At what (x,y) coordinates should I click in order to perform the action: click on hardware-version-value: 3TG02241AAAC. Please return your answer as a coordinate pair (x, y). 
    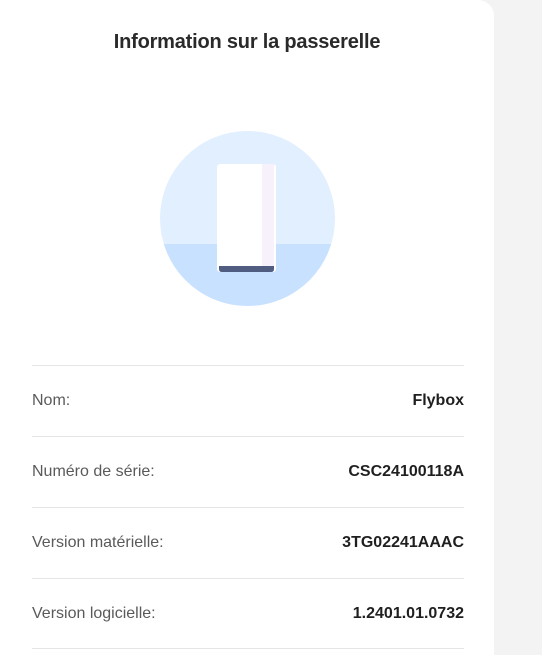
    Looking at the image, I should click on (403, 542).